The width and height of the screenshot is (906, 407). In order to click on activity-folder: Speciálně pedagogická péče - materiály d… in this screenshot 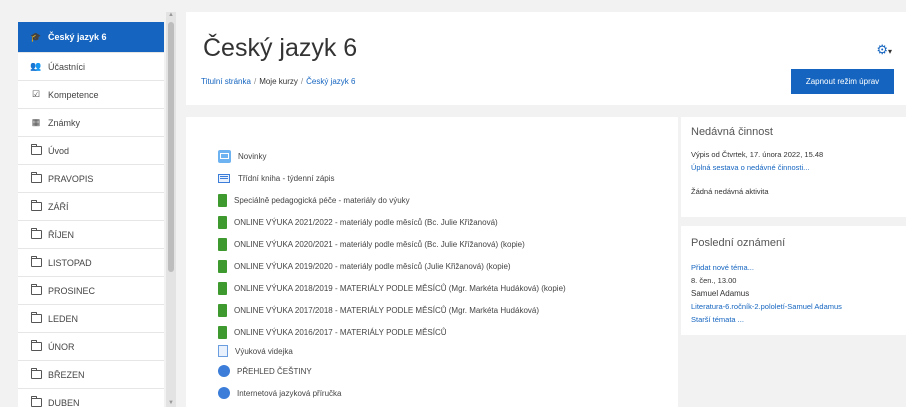, I will do `click(314, 200)`.